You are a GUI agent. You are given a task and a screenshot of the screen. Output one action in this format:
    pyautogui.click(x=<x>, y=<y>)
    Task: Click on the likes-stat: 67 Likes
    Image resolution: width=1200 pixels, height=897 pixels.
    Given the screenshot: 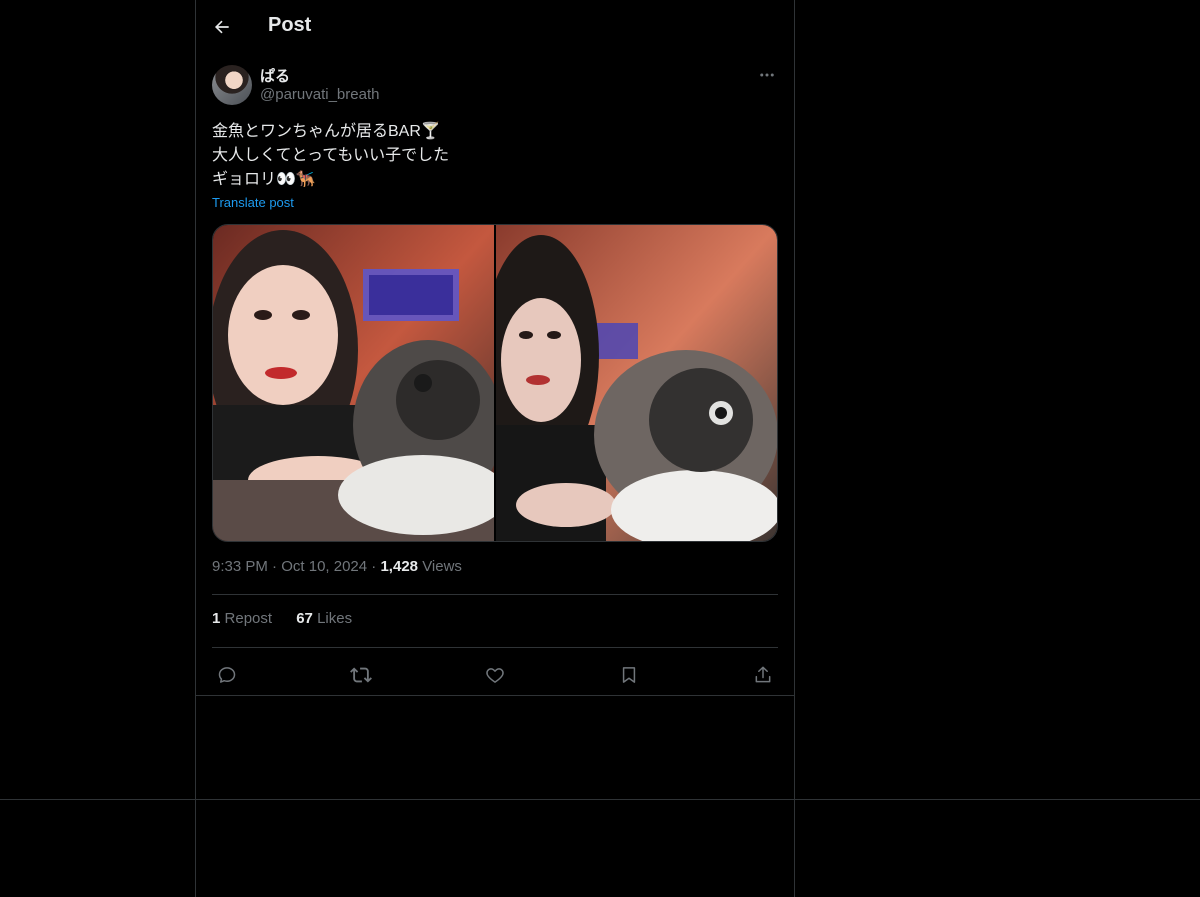 What is the action you would take?
    pyautogui.click(x=324, y=618)
    